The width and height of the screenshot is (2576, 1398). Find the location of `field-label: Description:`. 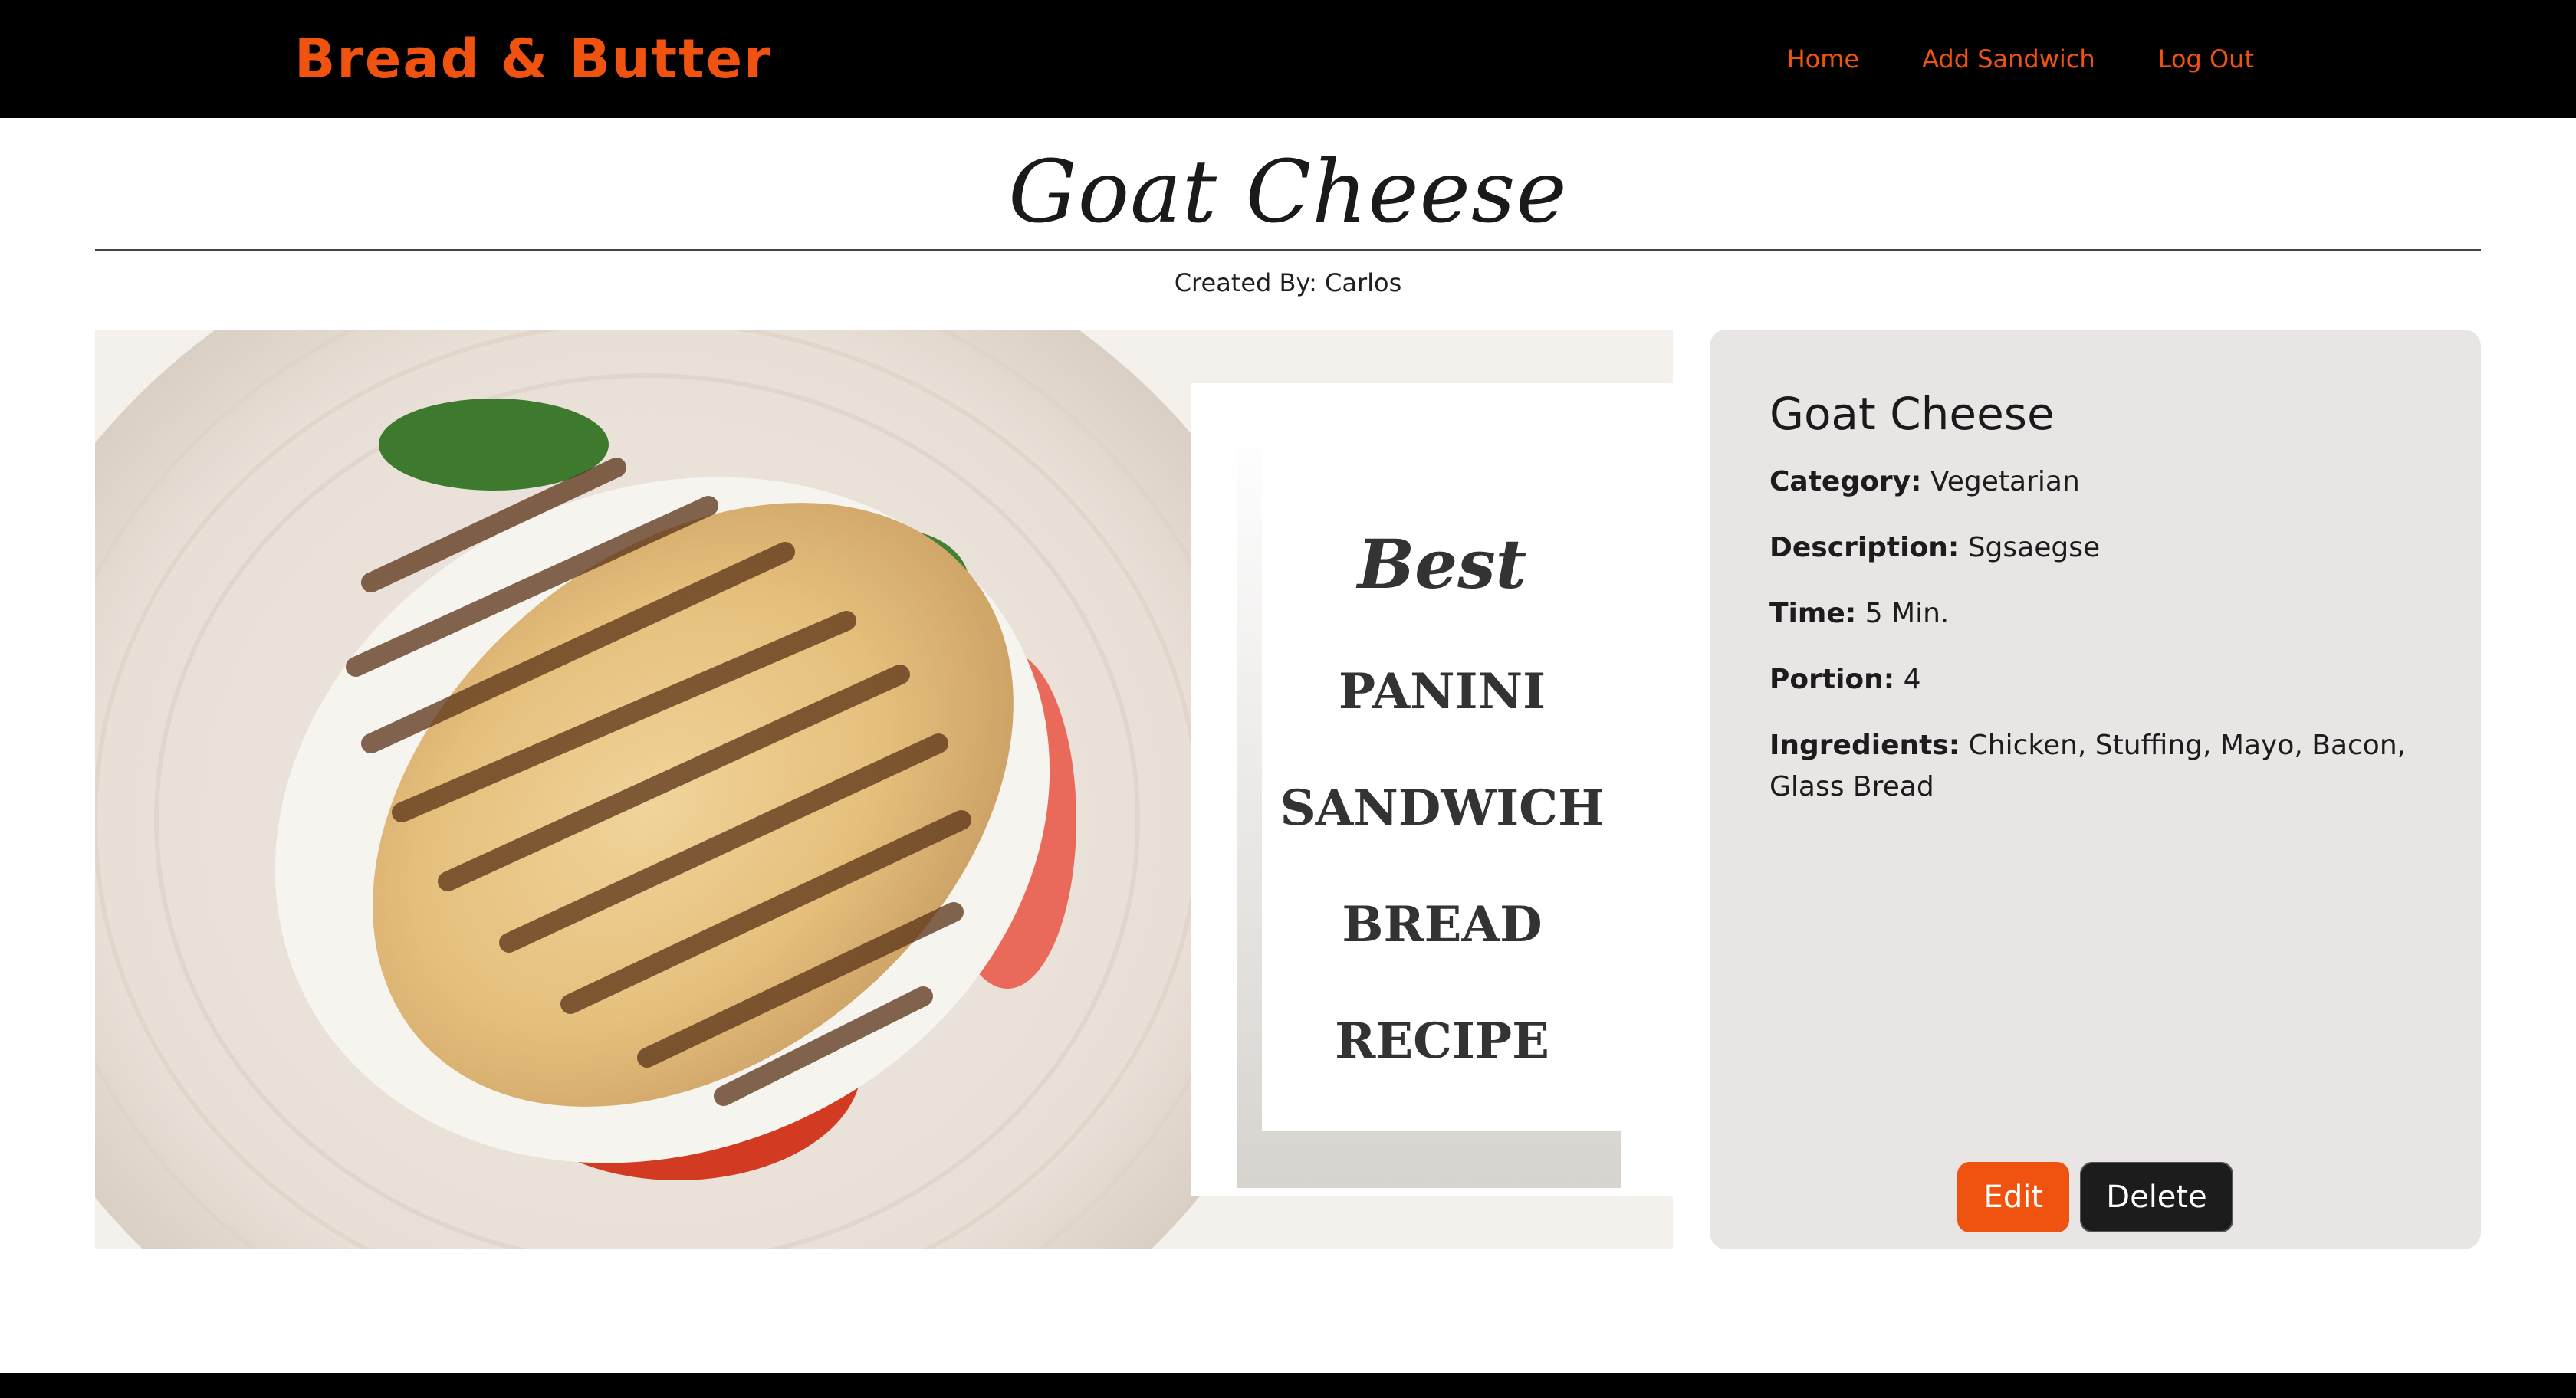

field-label: Description: is located at coordinates (1865, 547).